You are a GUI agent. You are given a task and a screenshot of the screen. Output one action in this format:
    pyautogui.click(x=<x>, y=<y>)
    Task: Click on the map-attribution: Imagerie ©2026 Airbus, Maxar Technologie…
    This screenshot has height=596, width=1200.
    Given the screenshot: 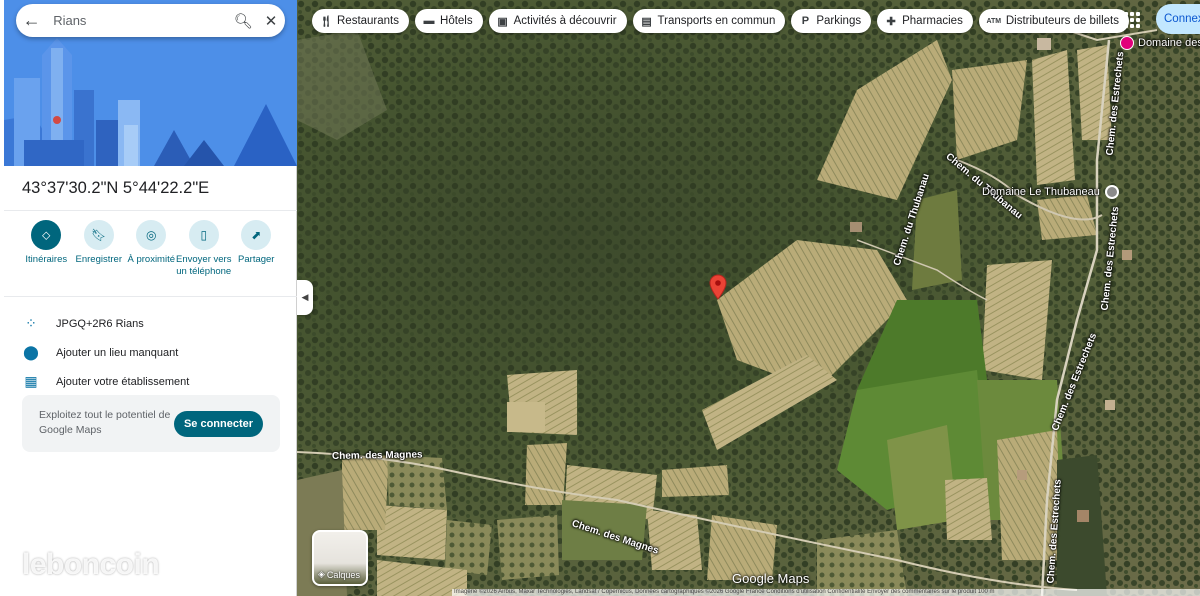 What is the action you would take?
    pyautogui.click(x=826, y=592)
    